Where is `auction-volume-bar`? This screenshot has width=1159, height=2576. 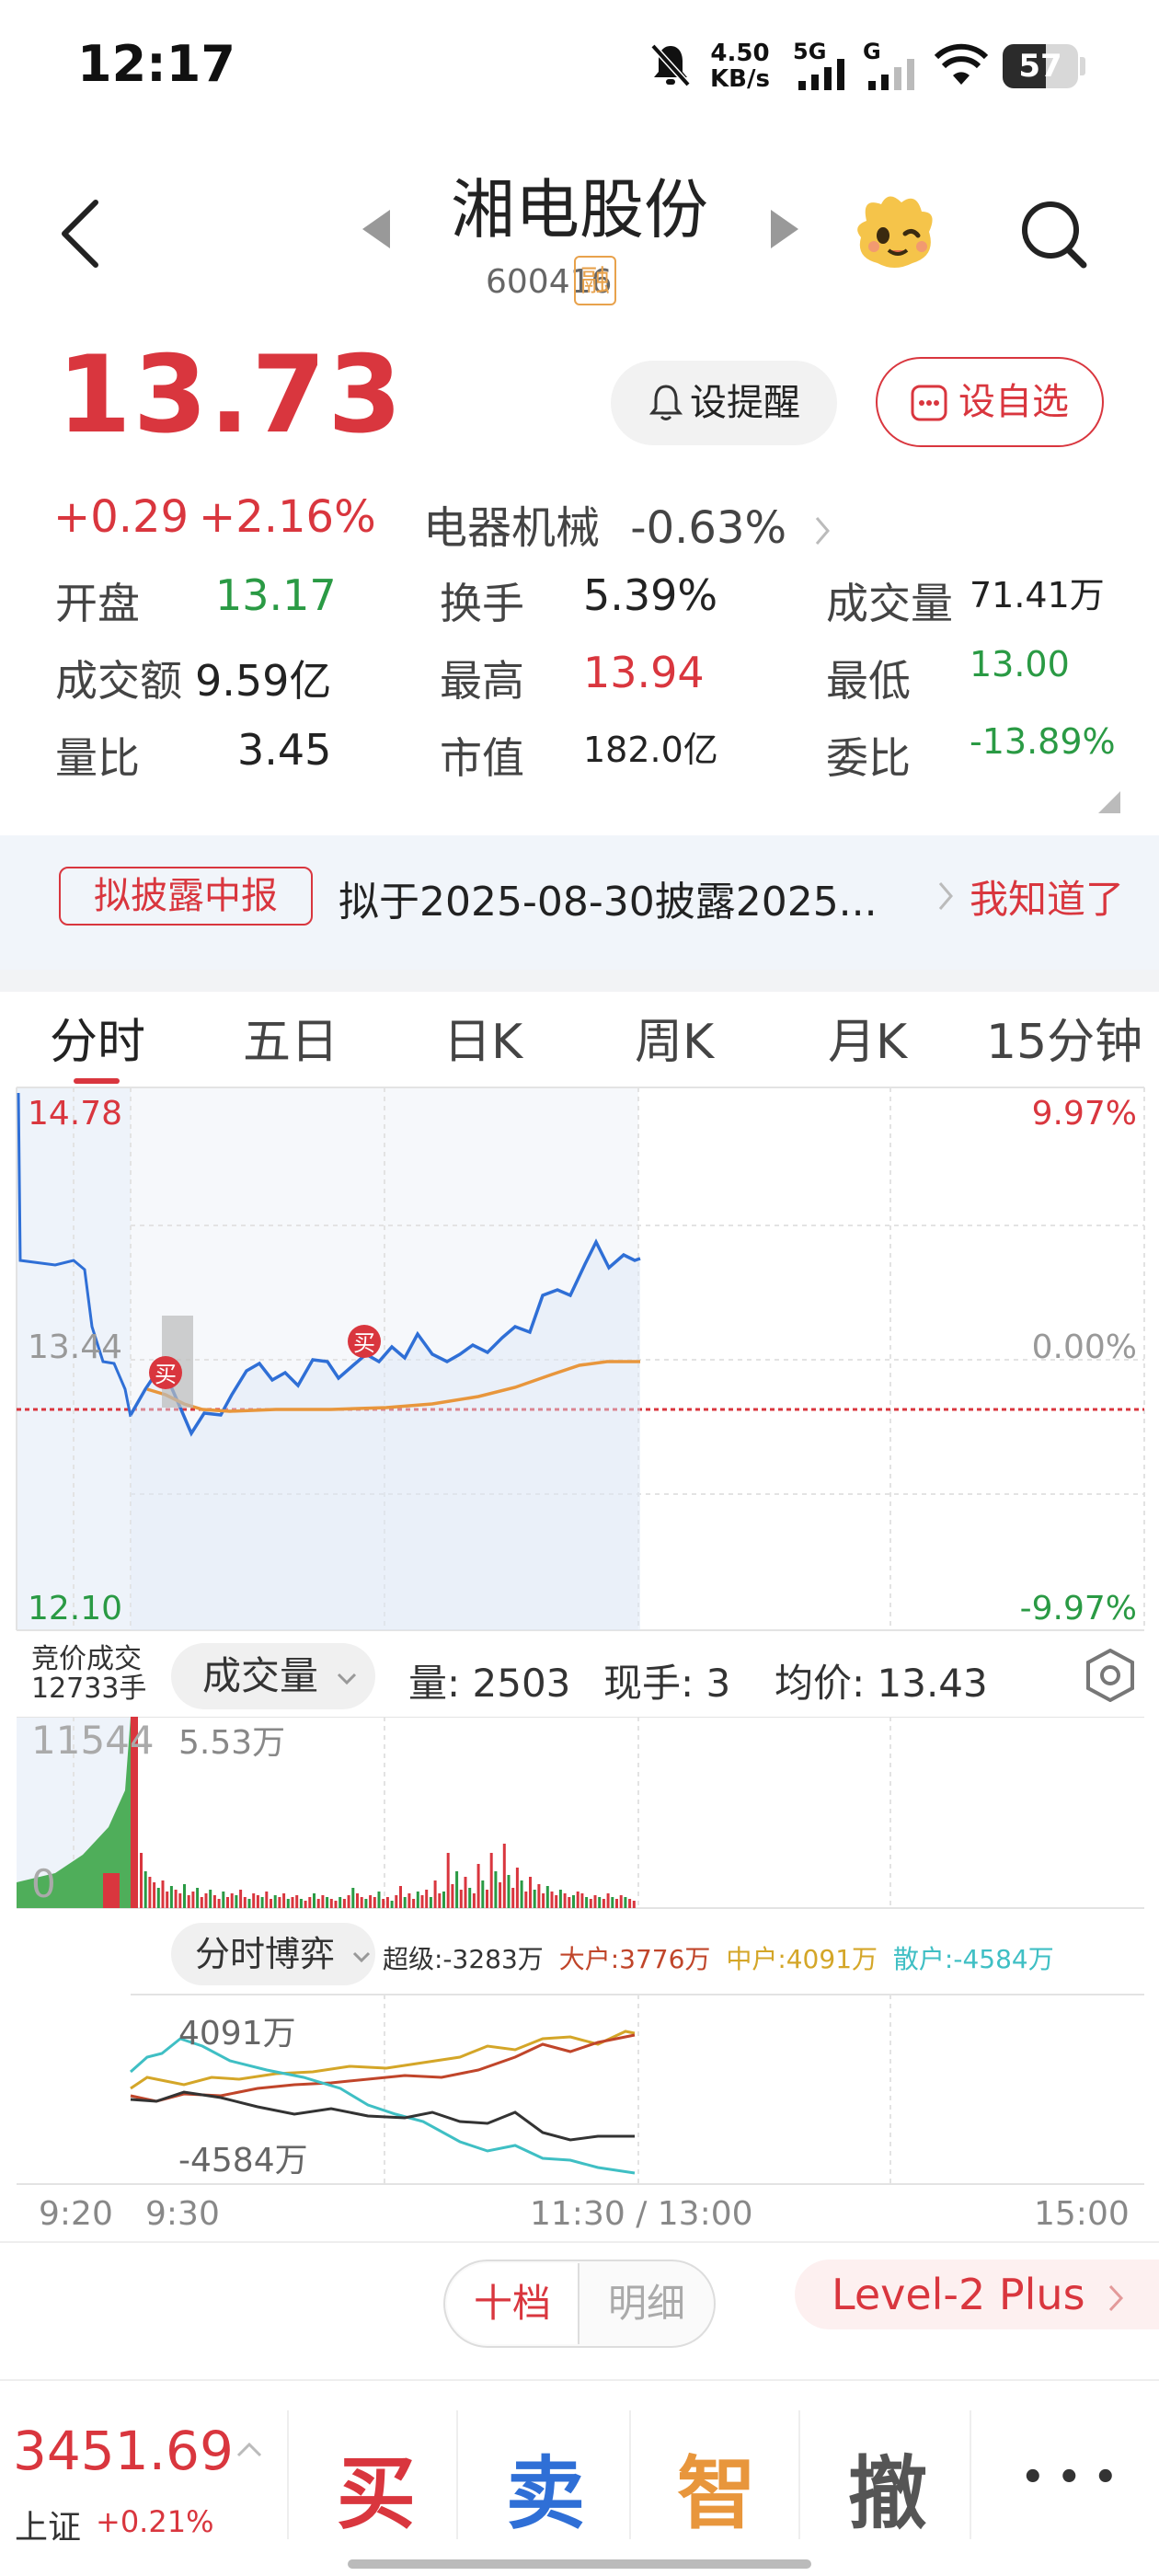 auction-volume-bar is located at coordinates (111, 1890).